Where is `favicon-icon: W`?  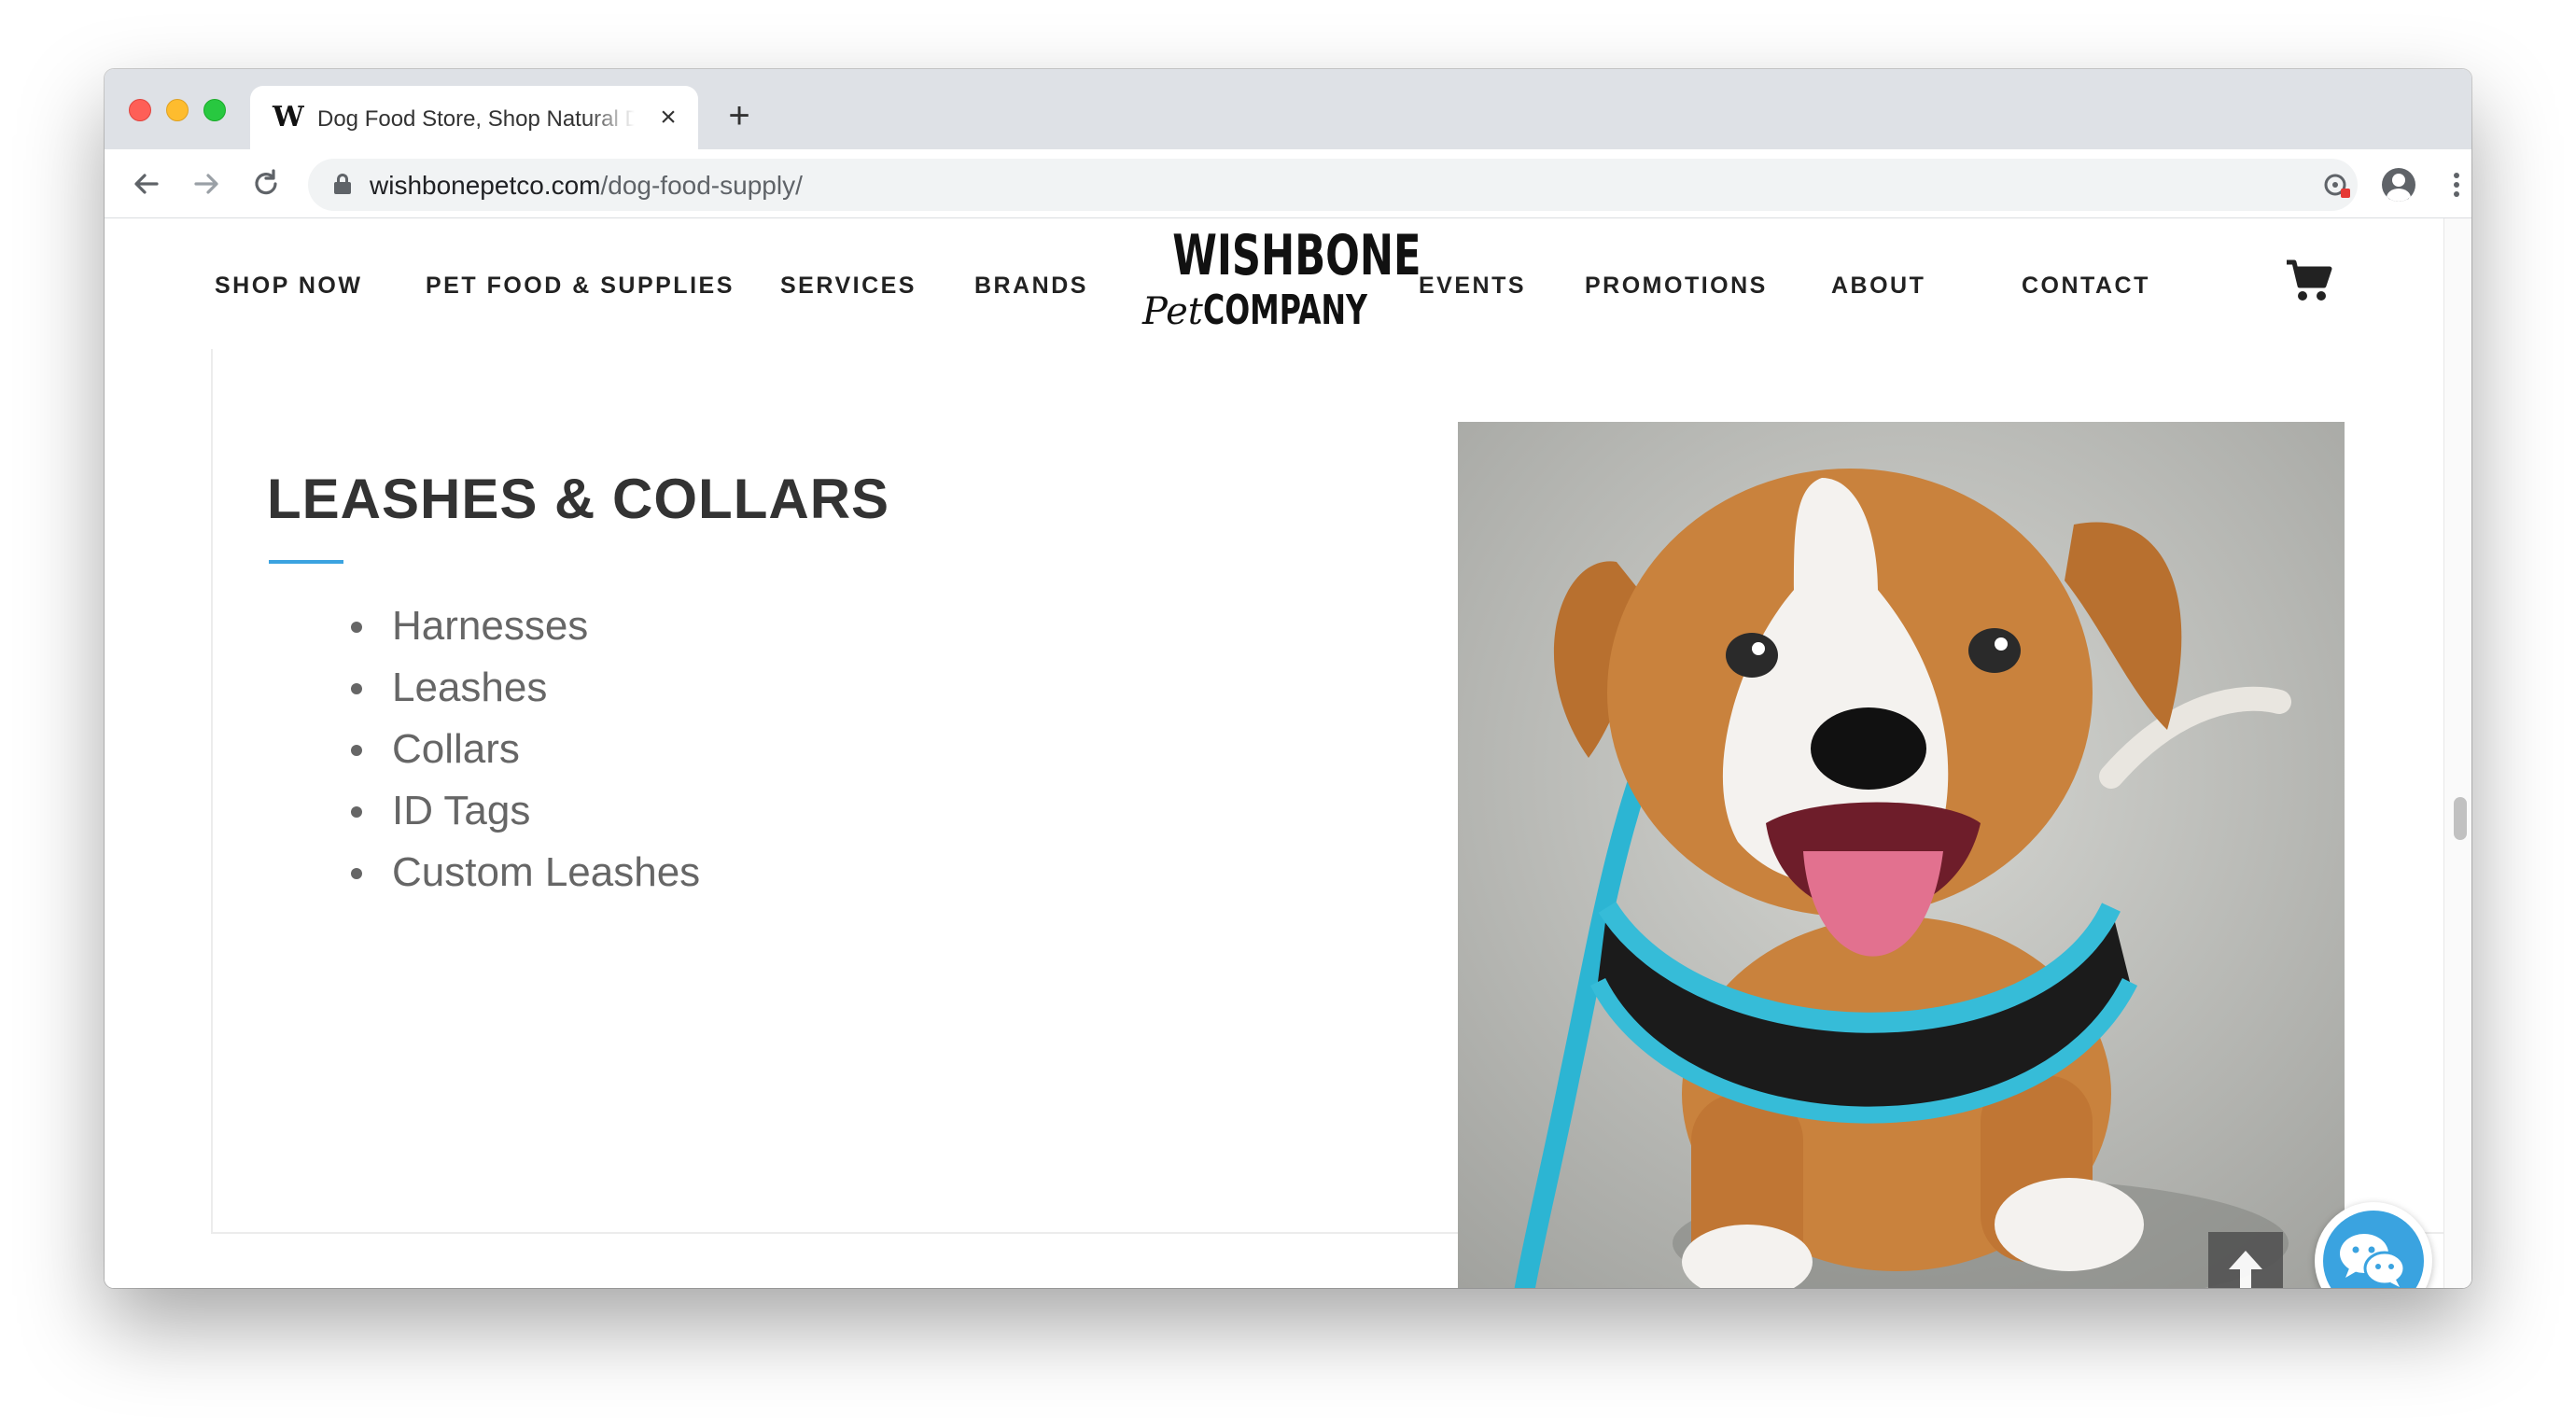
favicon-icon: W is located at coordinates (288, 117).